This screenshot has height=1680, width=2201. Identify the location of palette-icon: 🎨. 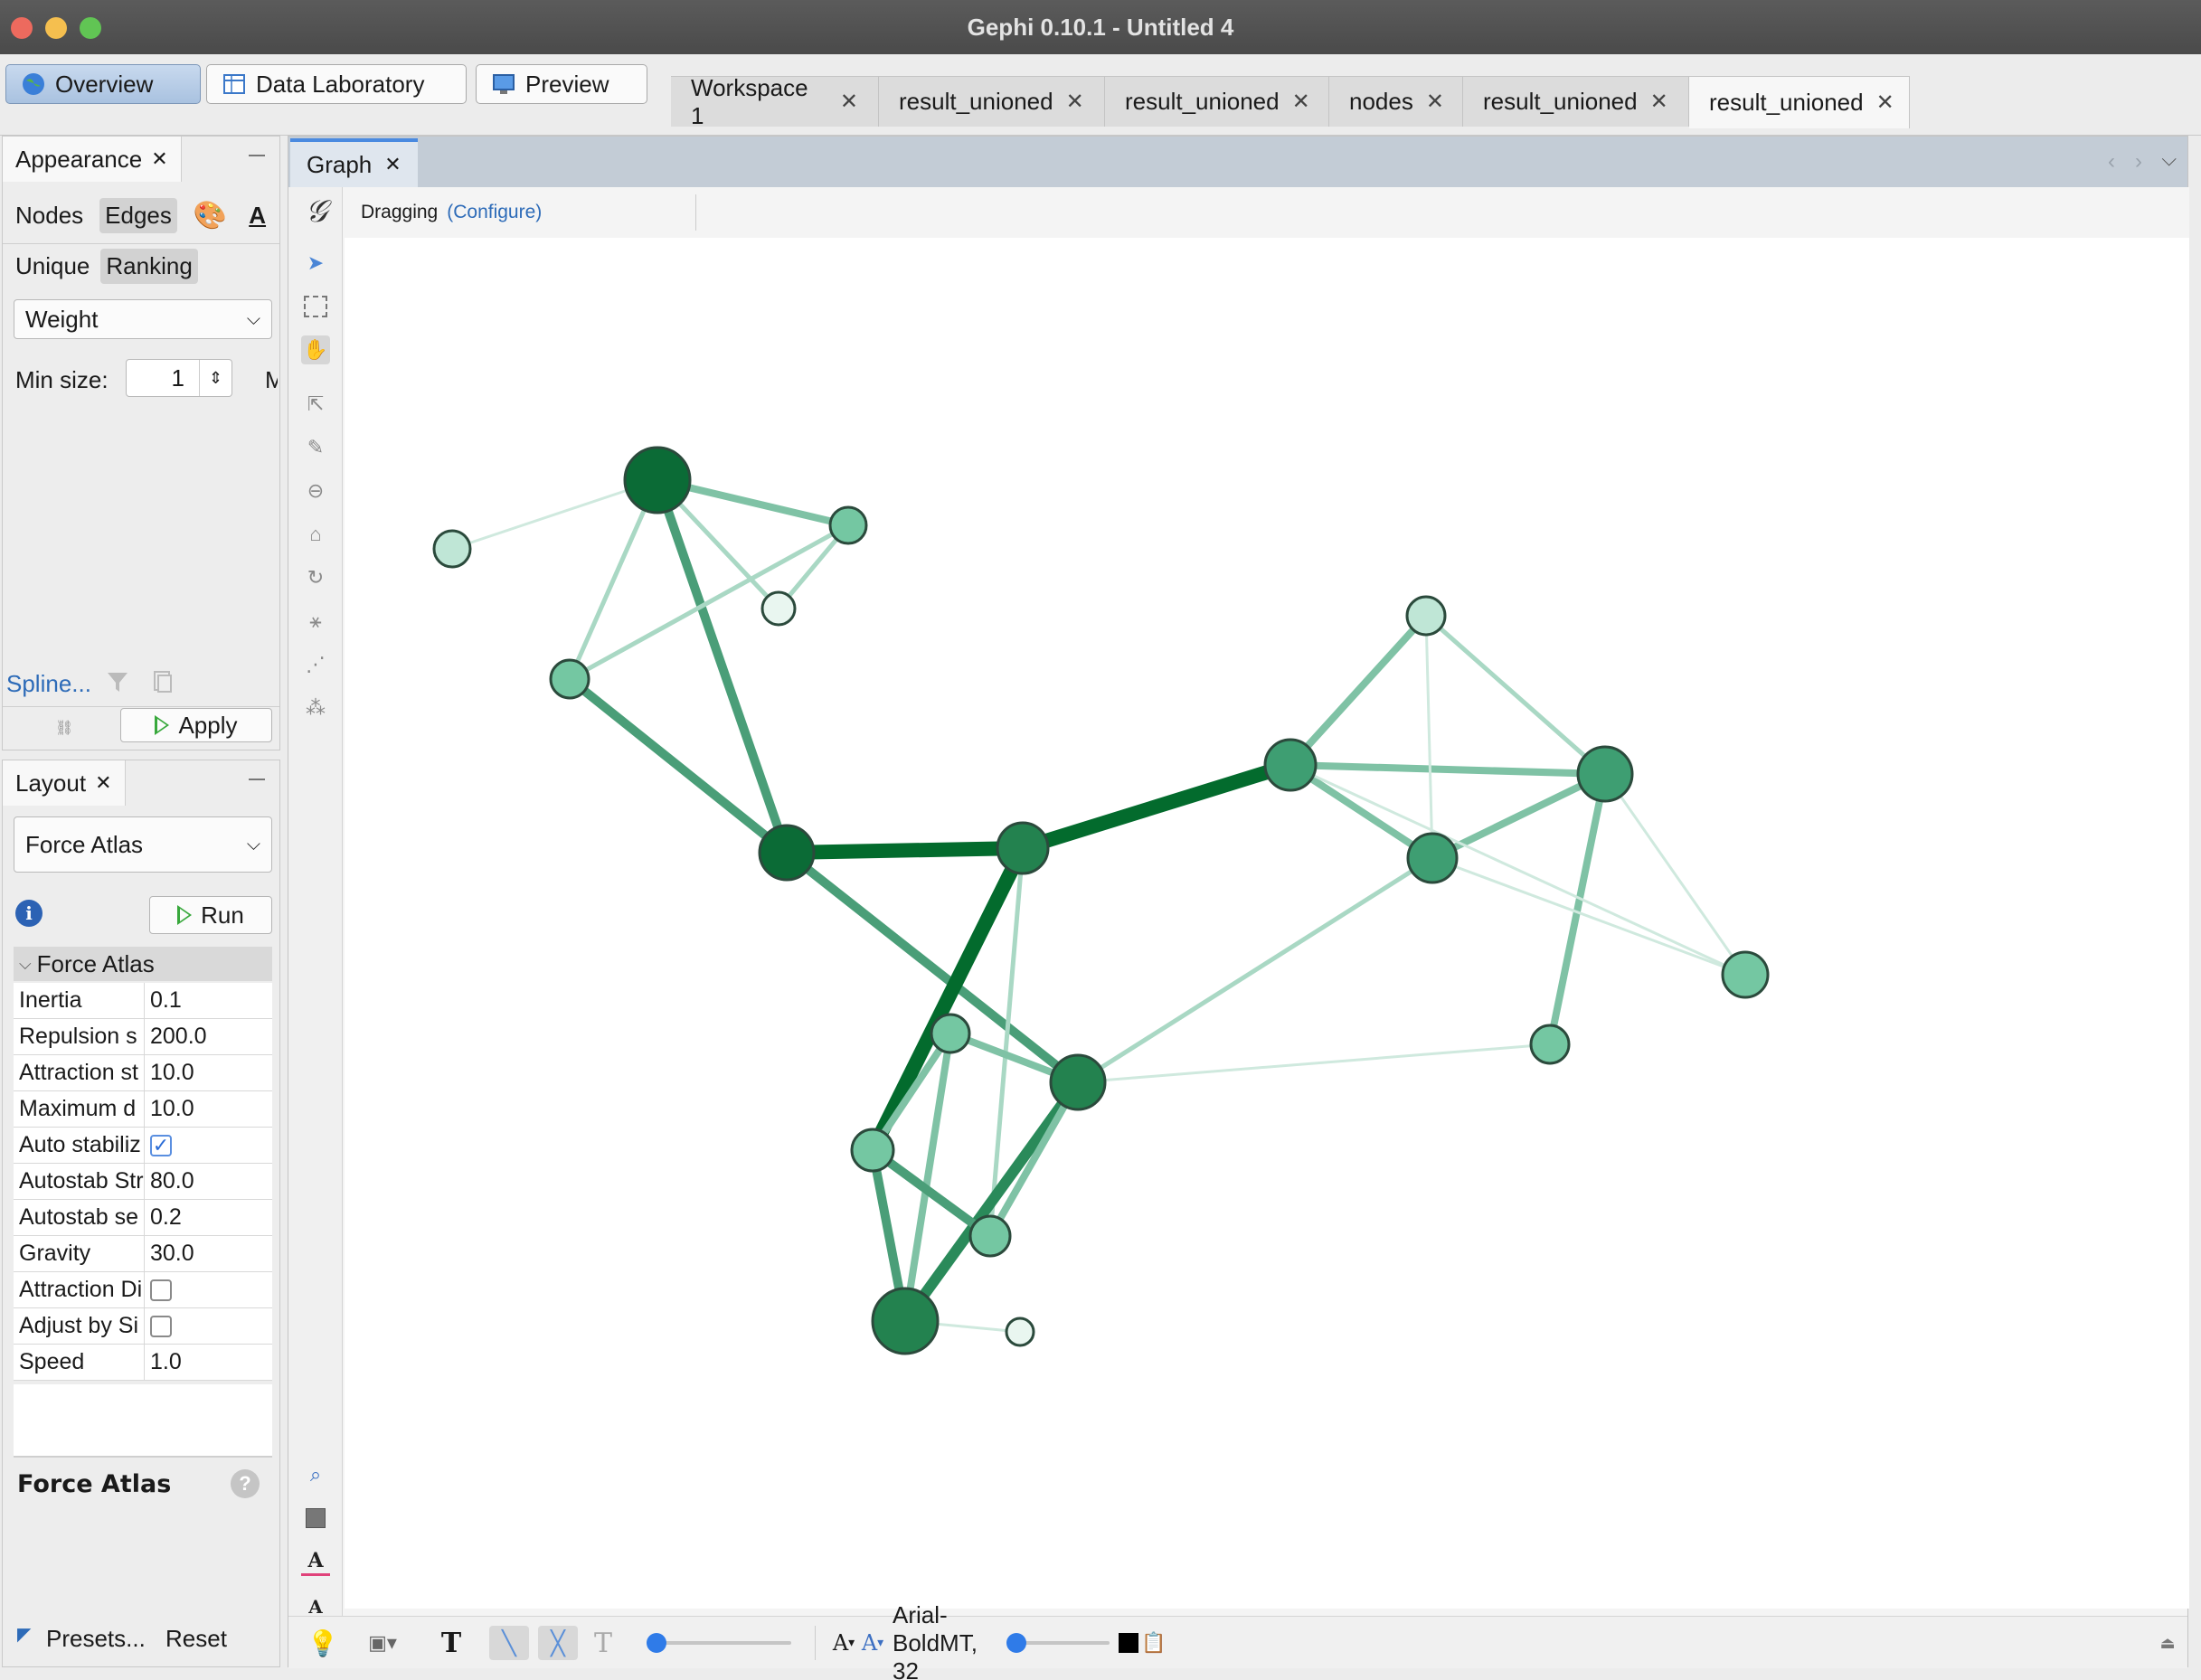
(210, 216).